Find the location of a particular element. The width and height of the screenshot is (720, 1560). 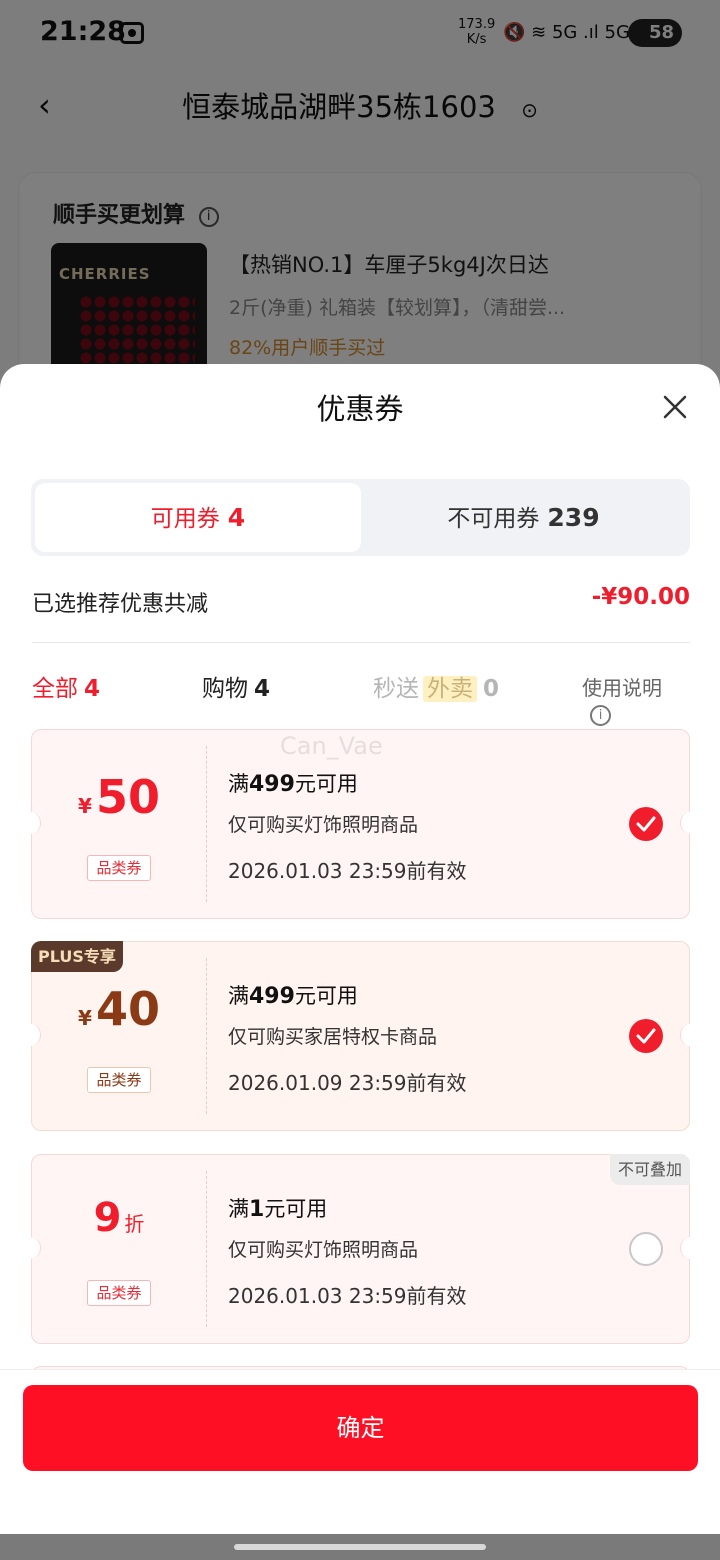

info-icon: i is located at coordinates (600, 715).